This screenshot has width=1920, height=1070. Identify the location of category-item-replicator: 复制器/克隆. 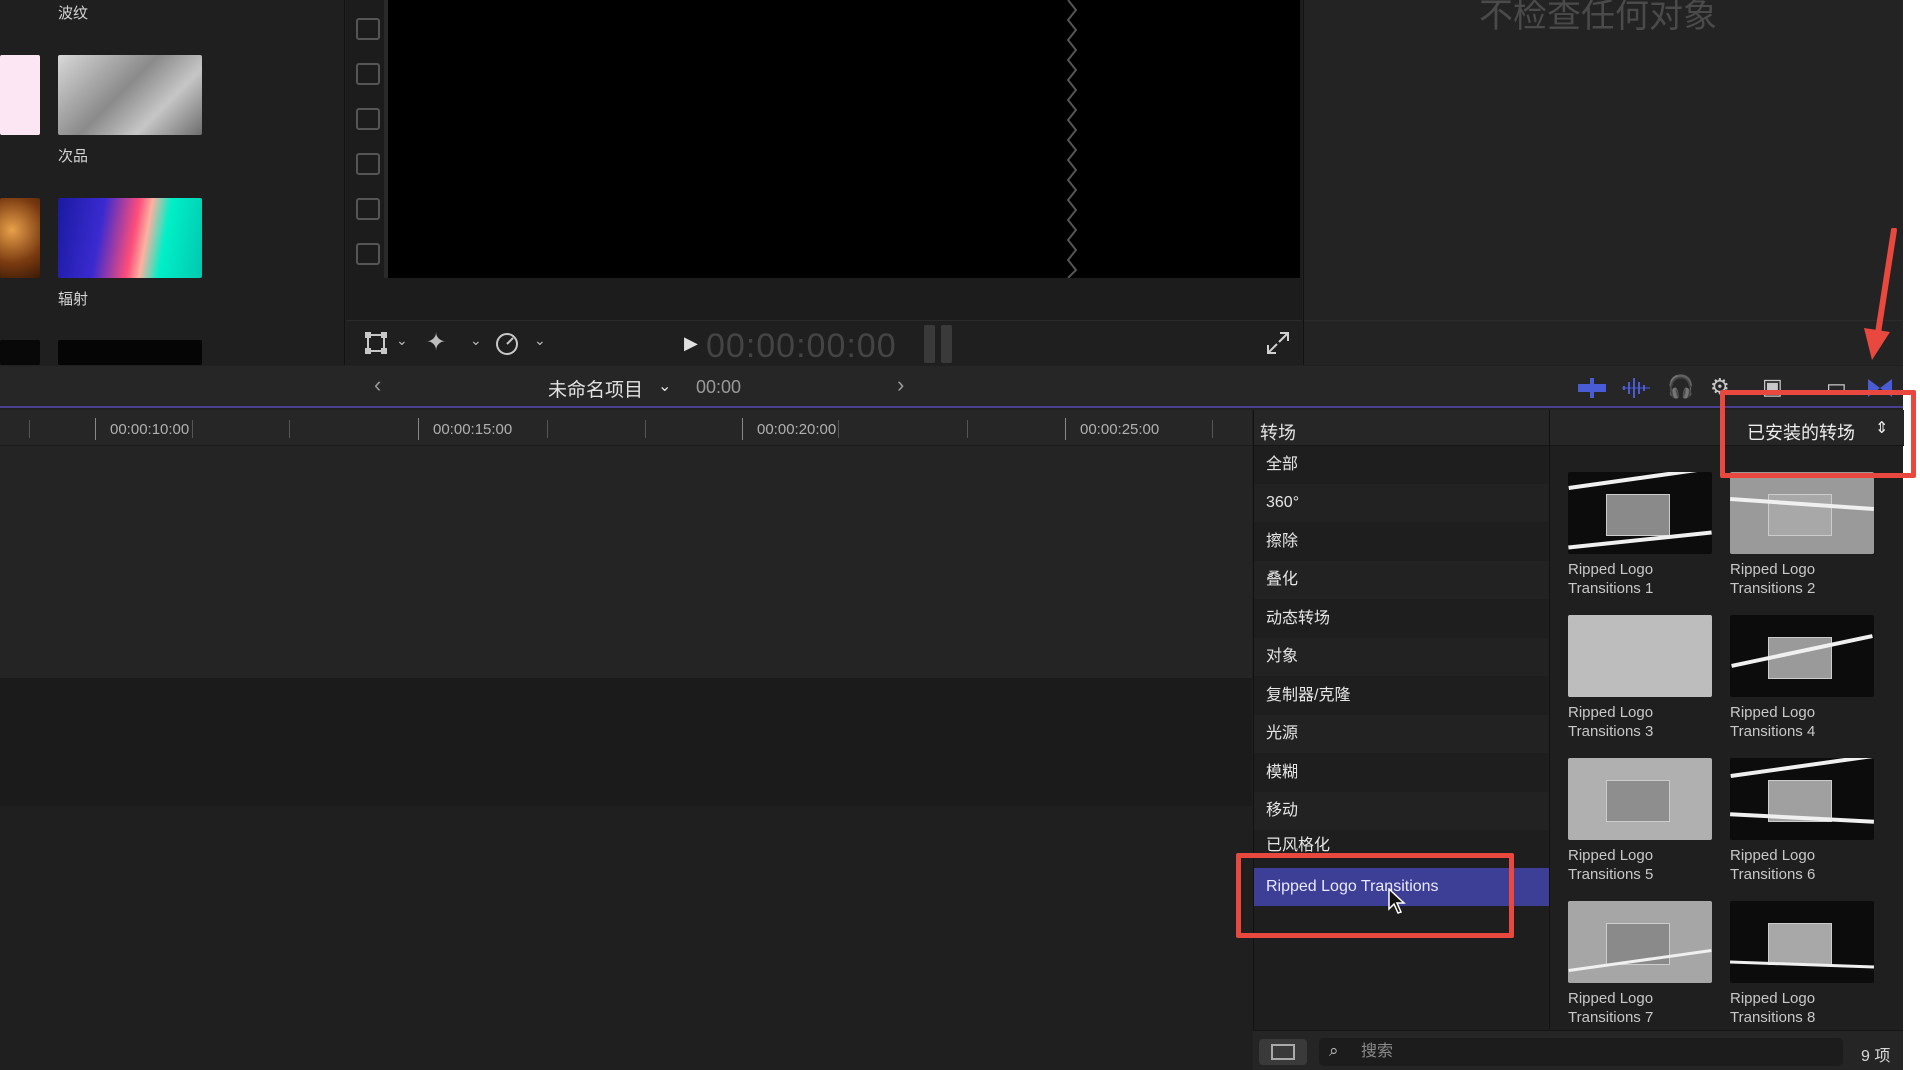
(1401, 696).